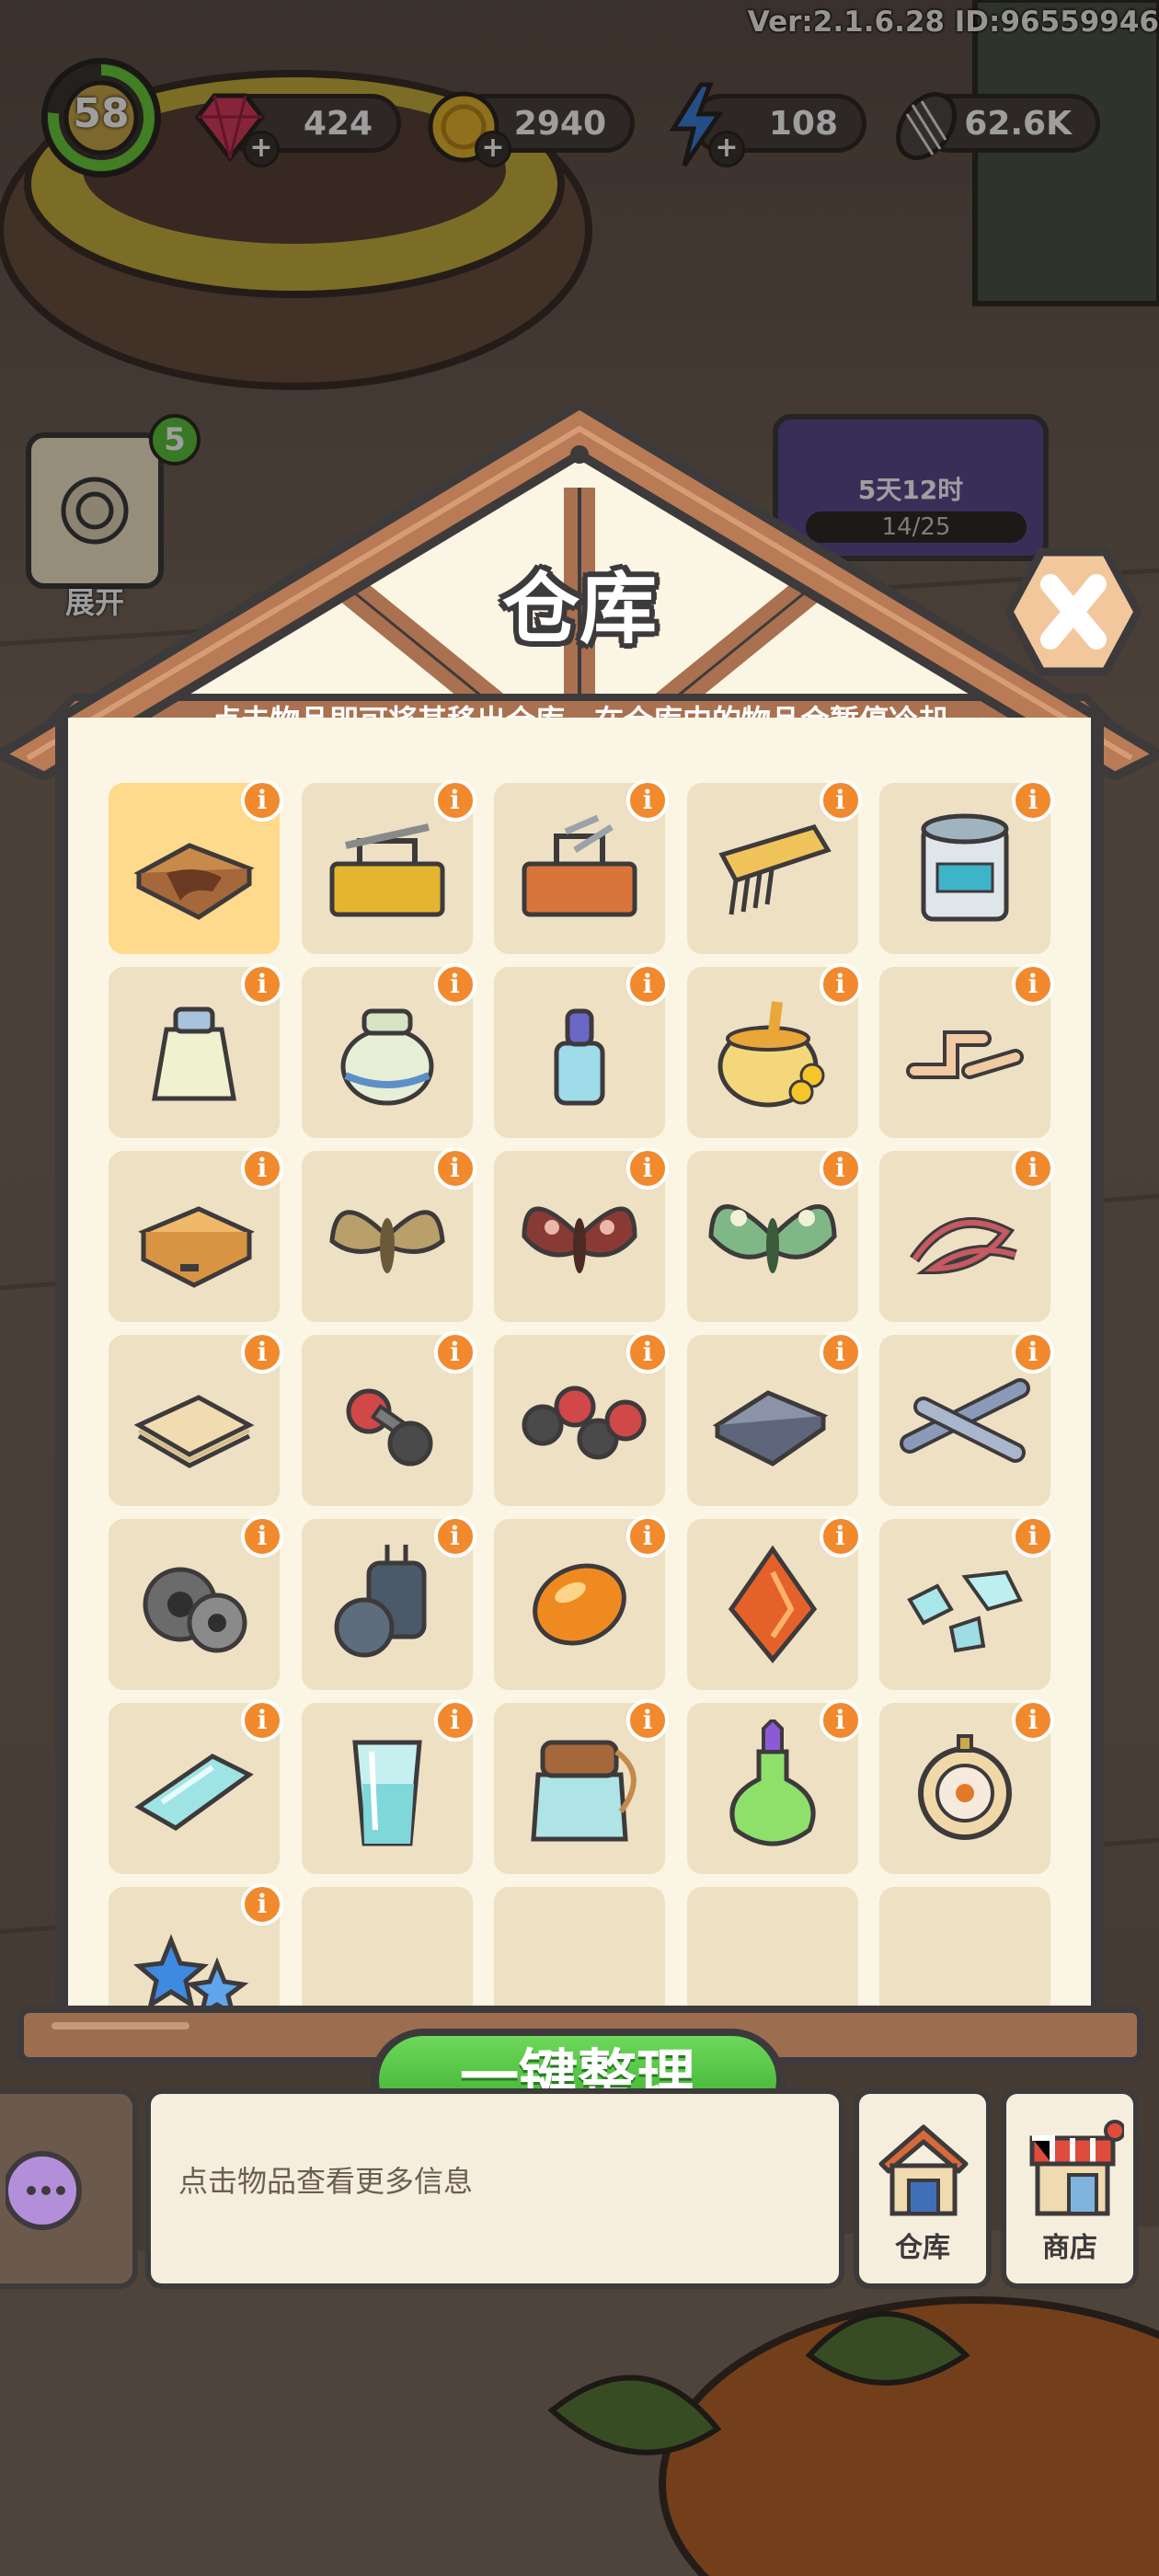 This screenshot has width=1159, height=2576. I want to click on fire-gem-icon, so click(772, 1604).